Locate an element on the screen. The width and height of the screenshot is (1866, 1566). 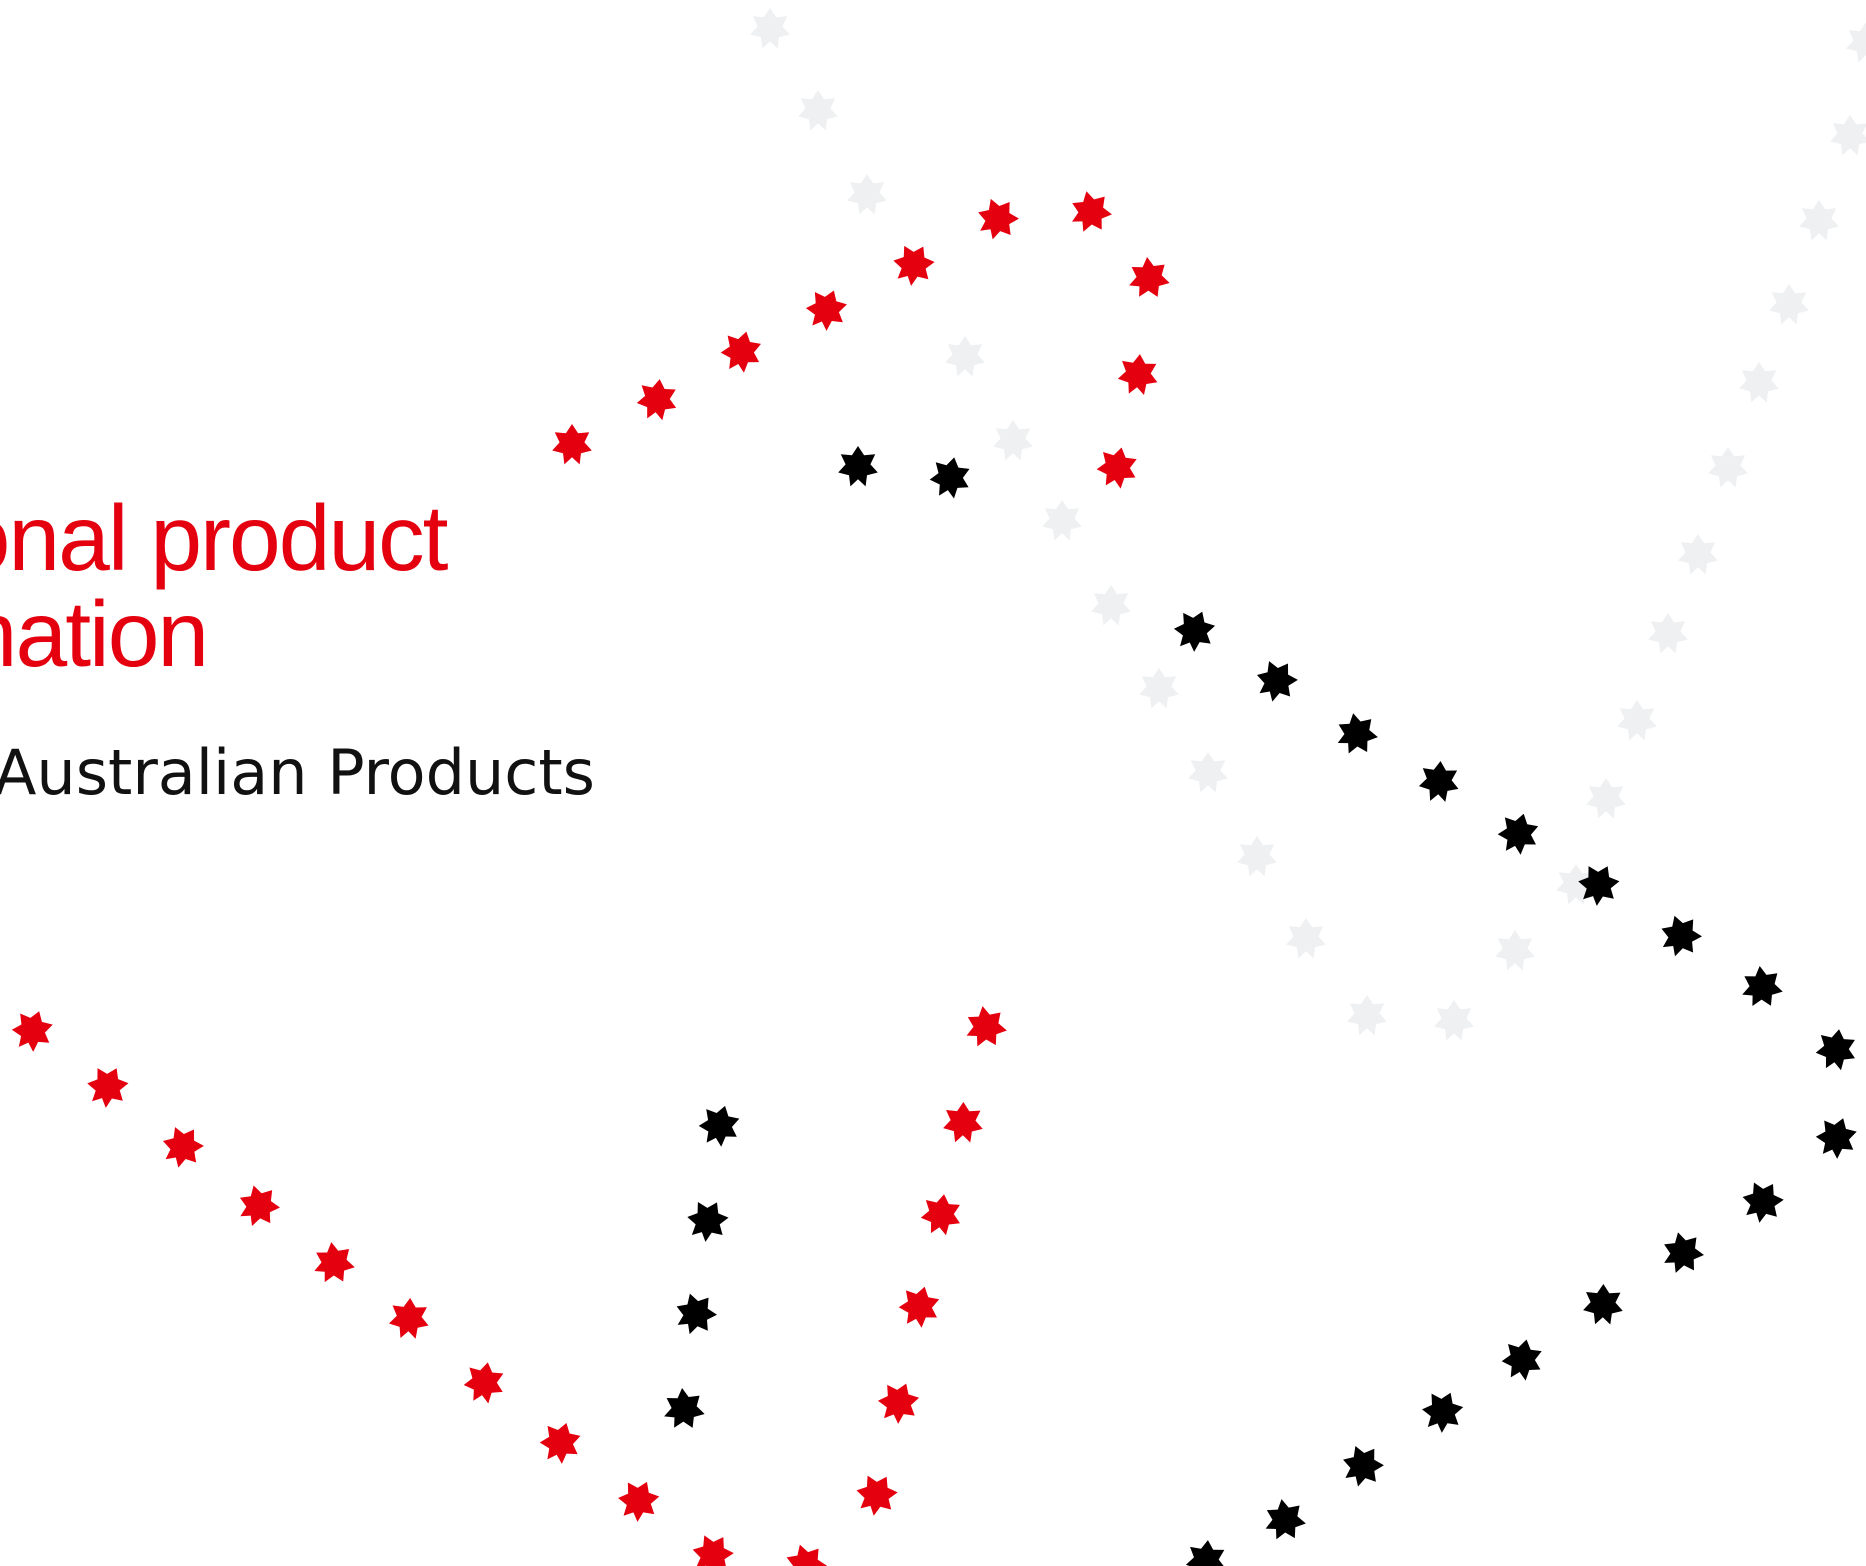
page-title: ional product mation is located at coordinates (224, 586).